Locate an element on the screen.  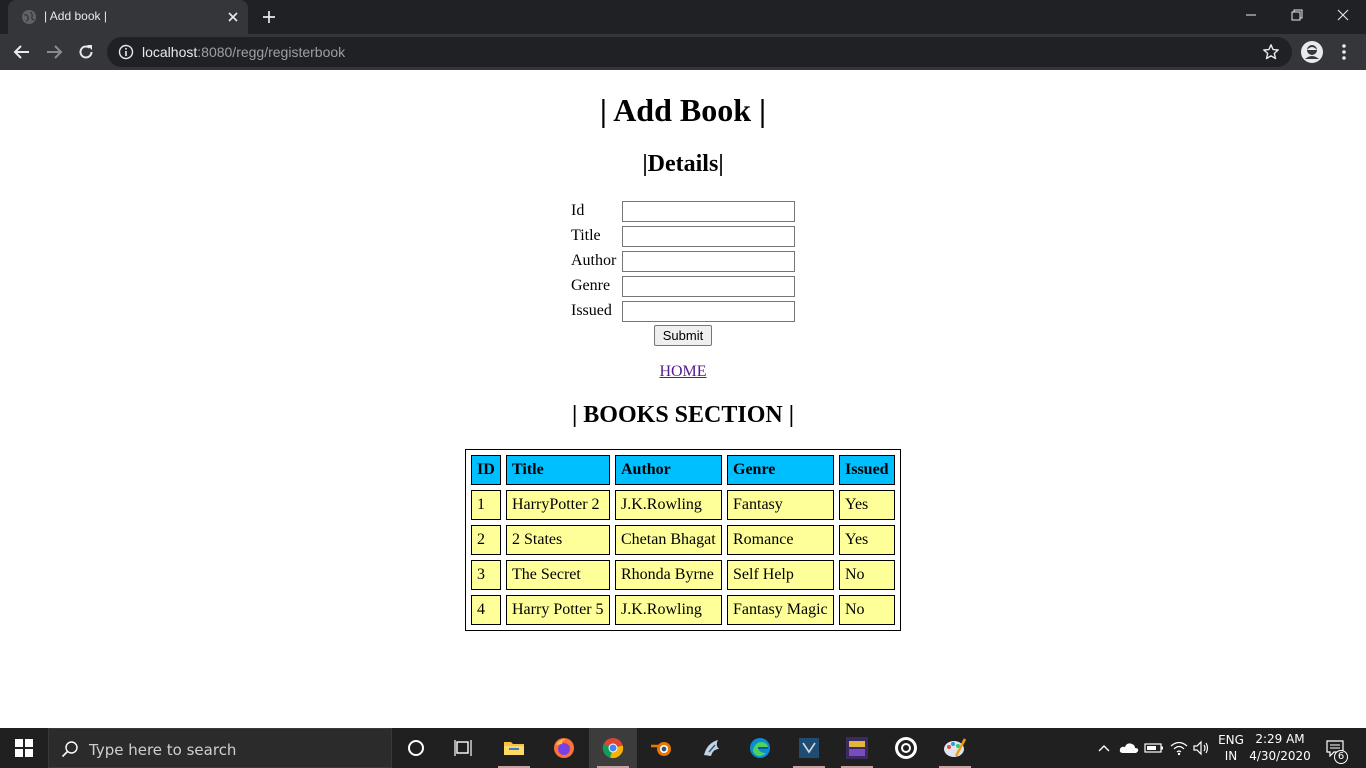
window-close-icon is located at coordinates (1343, 15).